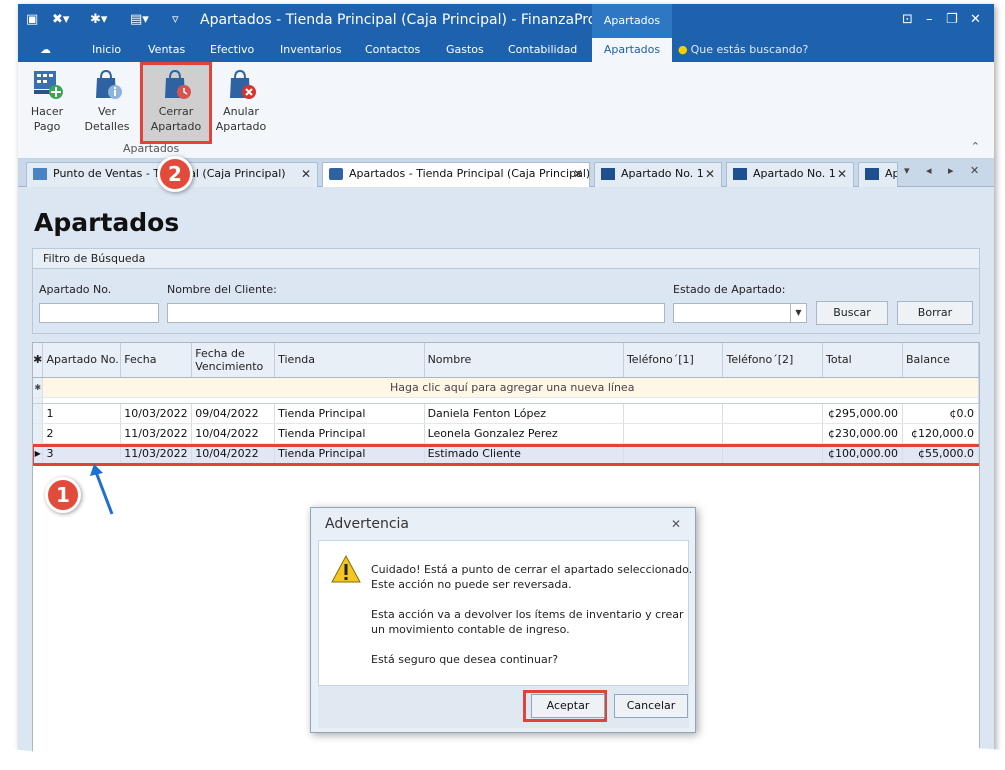  Describe the element at coordinates (798, 313) in the screenshot. I see `chevron-down-icon: ▼` at that location.